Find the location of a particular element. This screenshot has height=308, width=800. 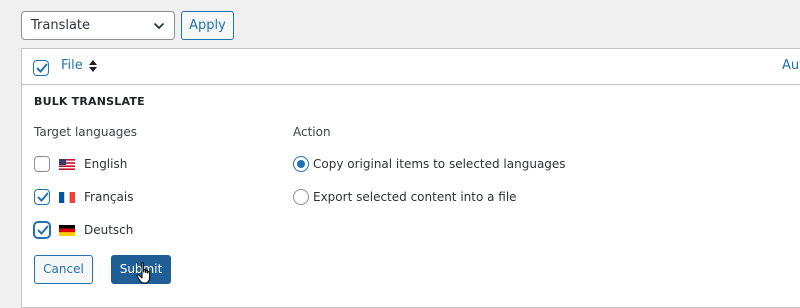

bulk-actions-bar: Translate Apply is located at coordinates (127, 25).